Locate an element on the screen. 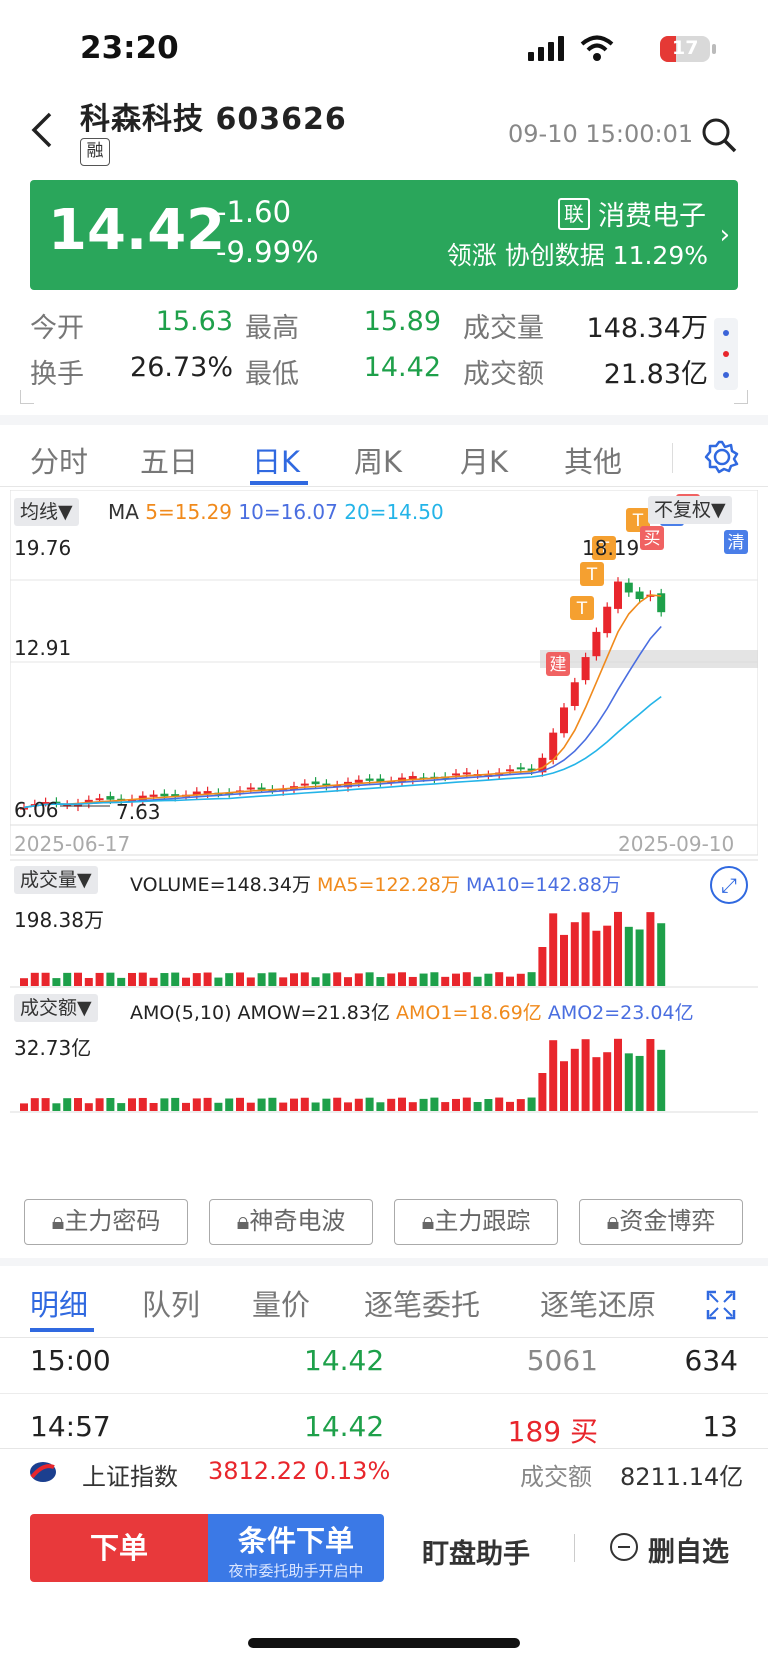 Image resolution: width=768 pixels, height=1663 pixels. stock-header: 科森科技 603626 融 09-10 15:00:01 is located at coordinates (384, 130).